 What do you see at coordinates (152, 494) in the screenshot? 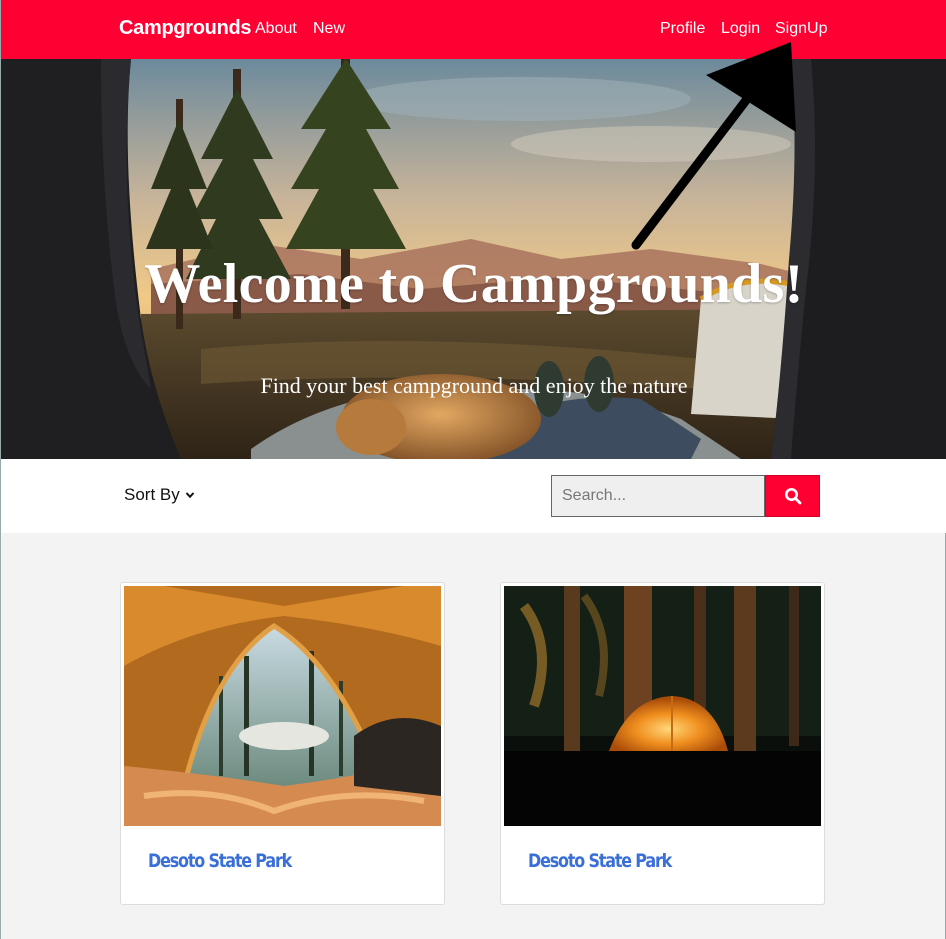
I see `sort-by-label: Sort By` at bounding box center [152, 494].